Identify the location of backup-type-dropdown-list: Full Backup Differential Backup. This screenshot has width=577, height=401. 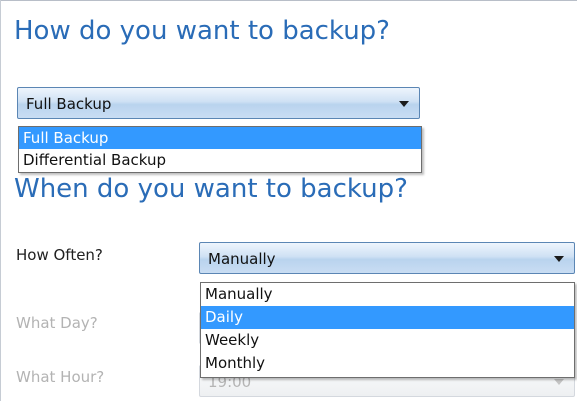
(220, 149).